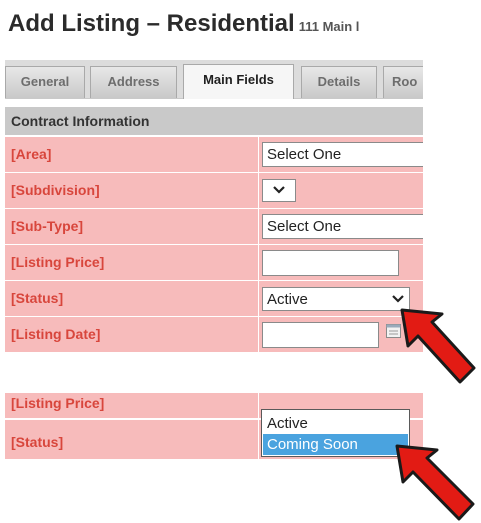 This screenshot has width=481, height=523. I want to click on chevron-down-icon, so click(279, 190).